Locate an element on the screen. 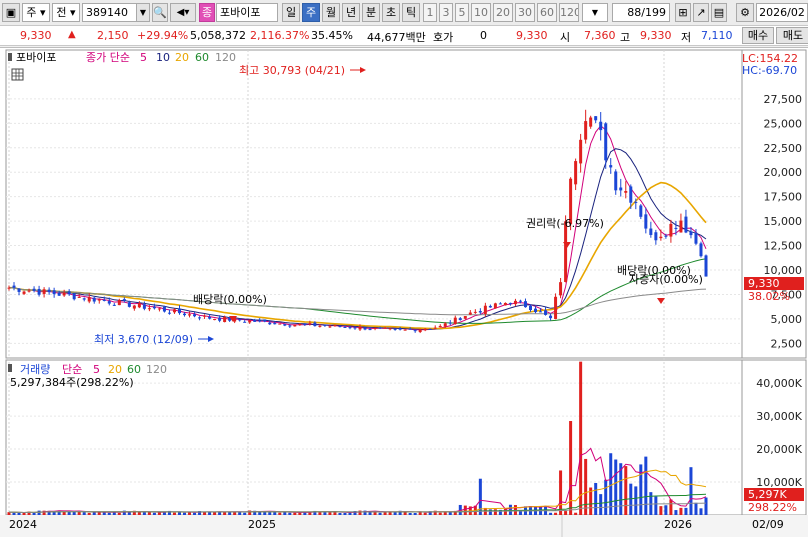  legend-ma60: 60 is located at coordinates (202, 57).